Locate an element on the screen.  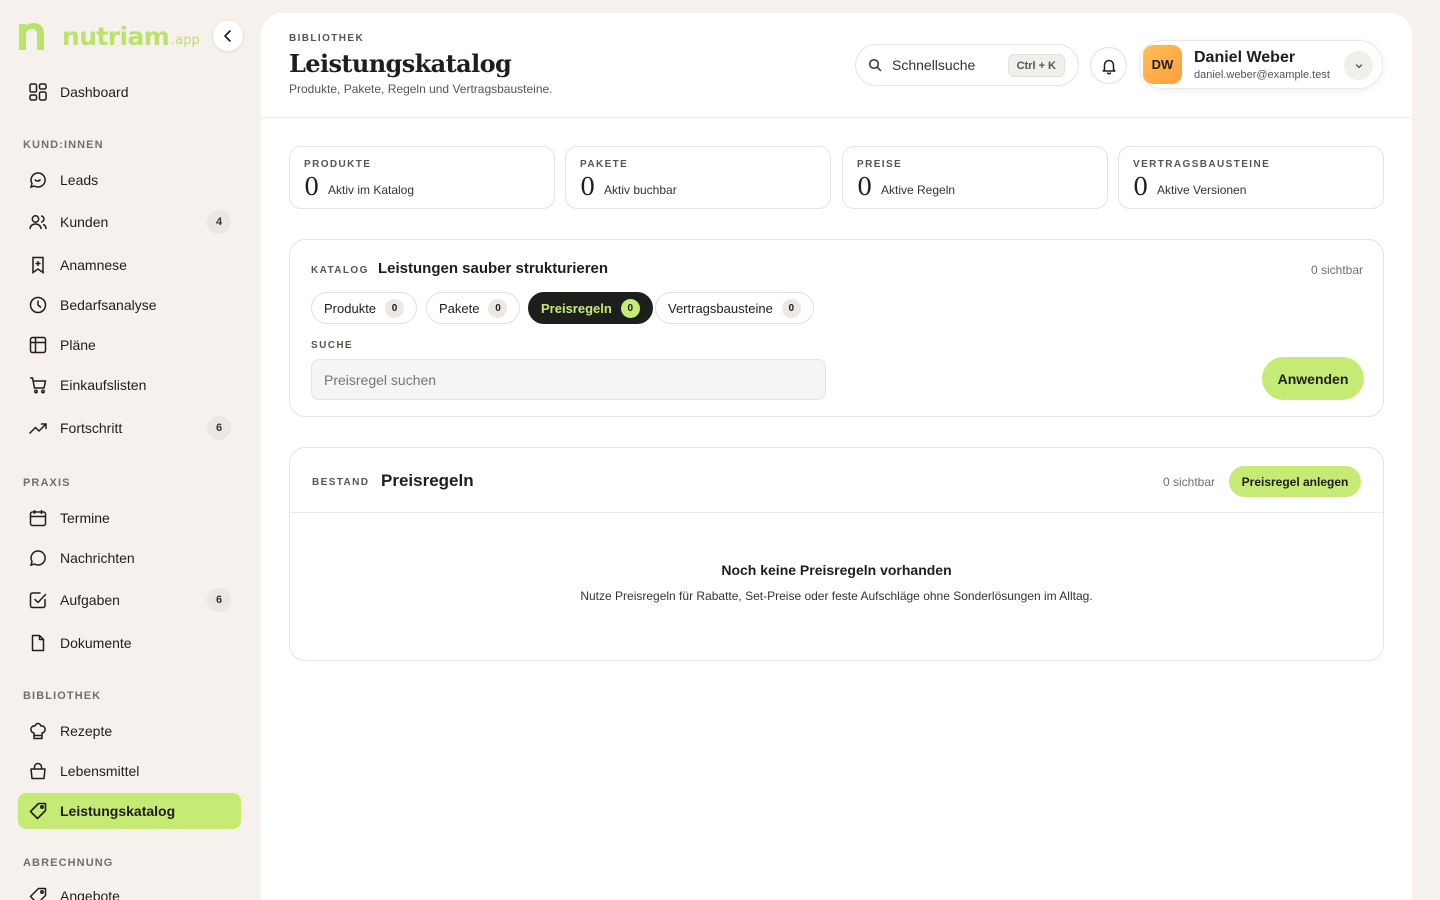
sidebar-item-label: Fortschritt is located at coordinates (91, 428).